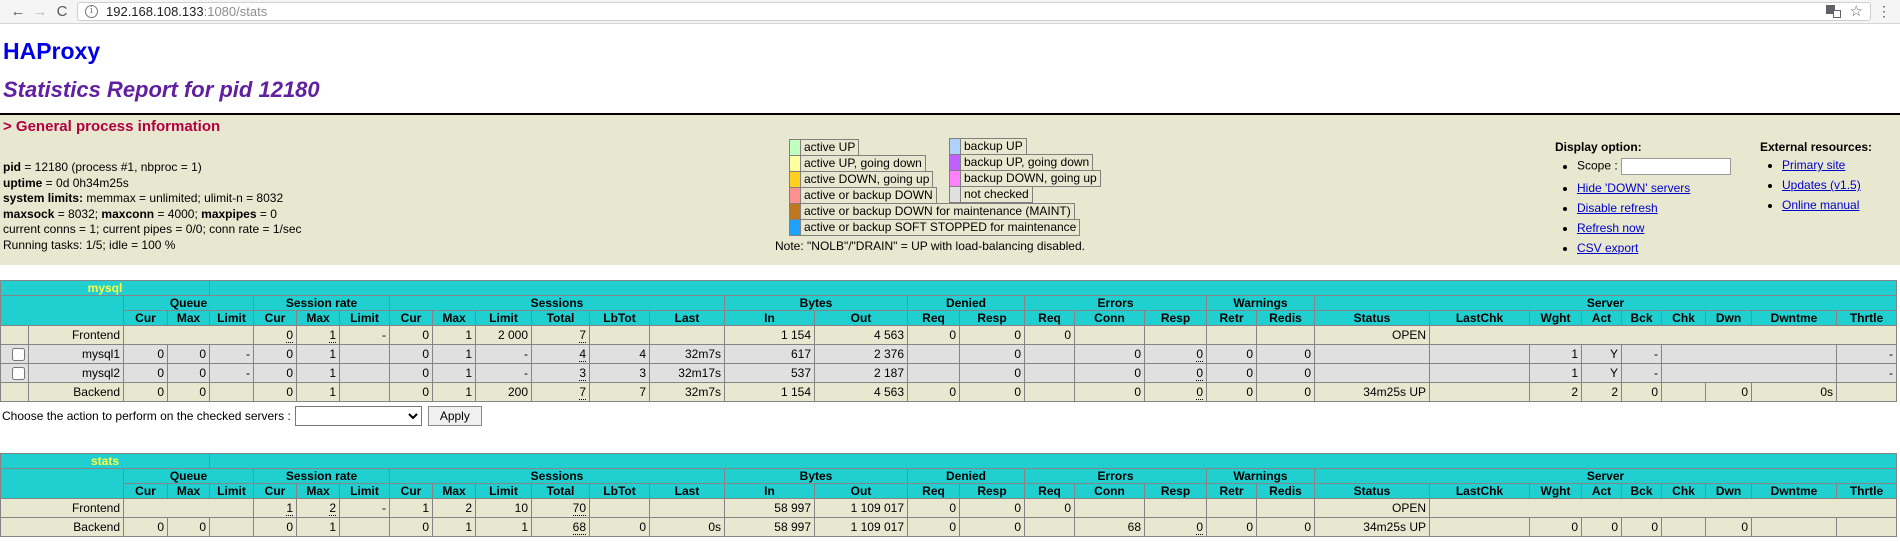 Image resolution: width=1900 pixels, height=542 pixels. Describe the element at coordinates (992, 318) in the screenshot. I see `column-header: Resp` at that location.